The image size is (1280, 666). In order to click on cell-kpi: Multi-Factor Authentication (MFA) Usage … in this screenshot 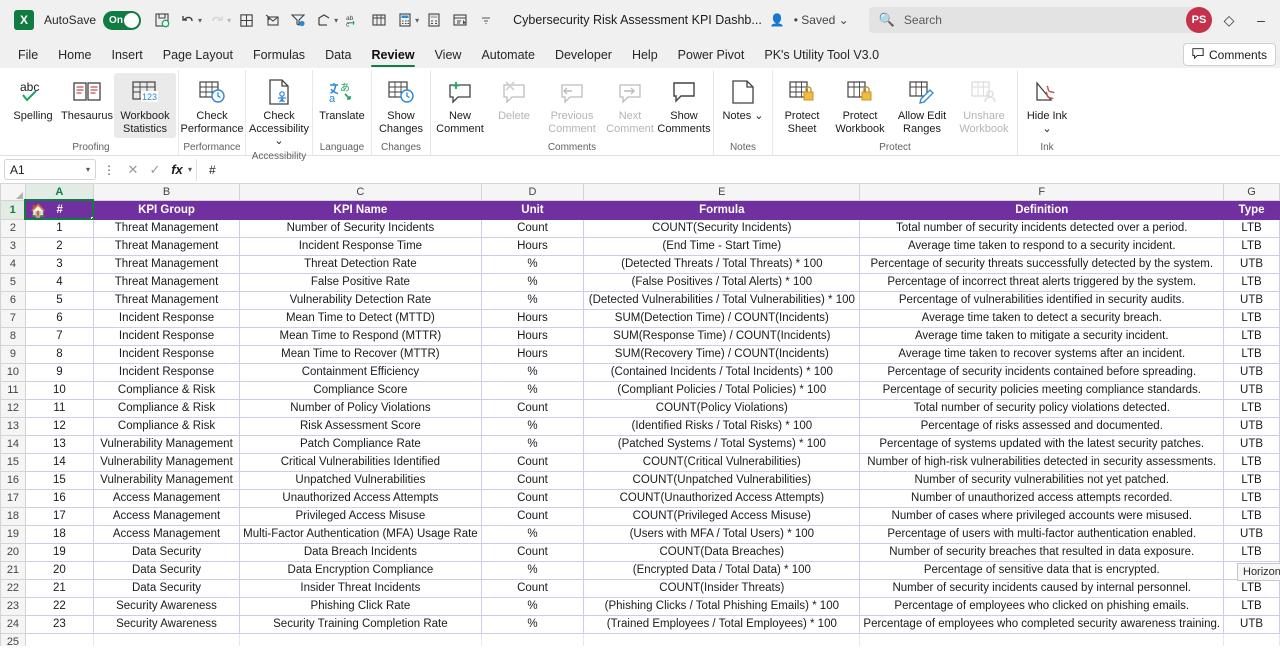, I will do `click(360, 534)`.